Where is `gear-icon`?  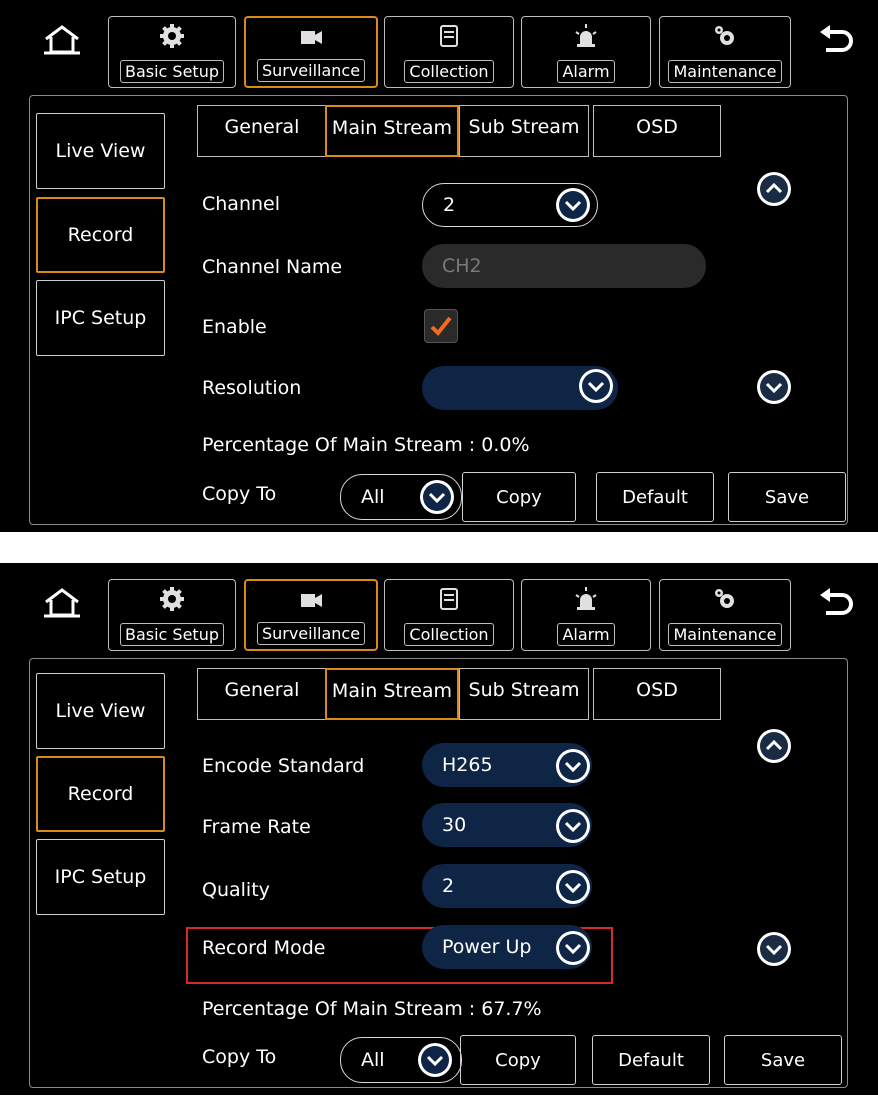 gear-icon is located at coordinates (172, 36).